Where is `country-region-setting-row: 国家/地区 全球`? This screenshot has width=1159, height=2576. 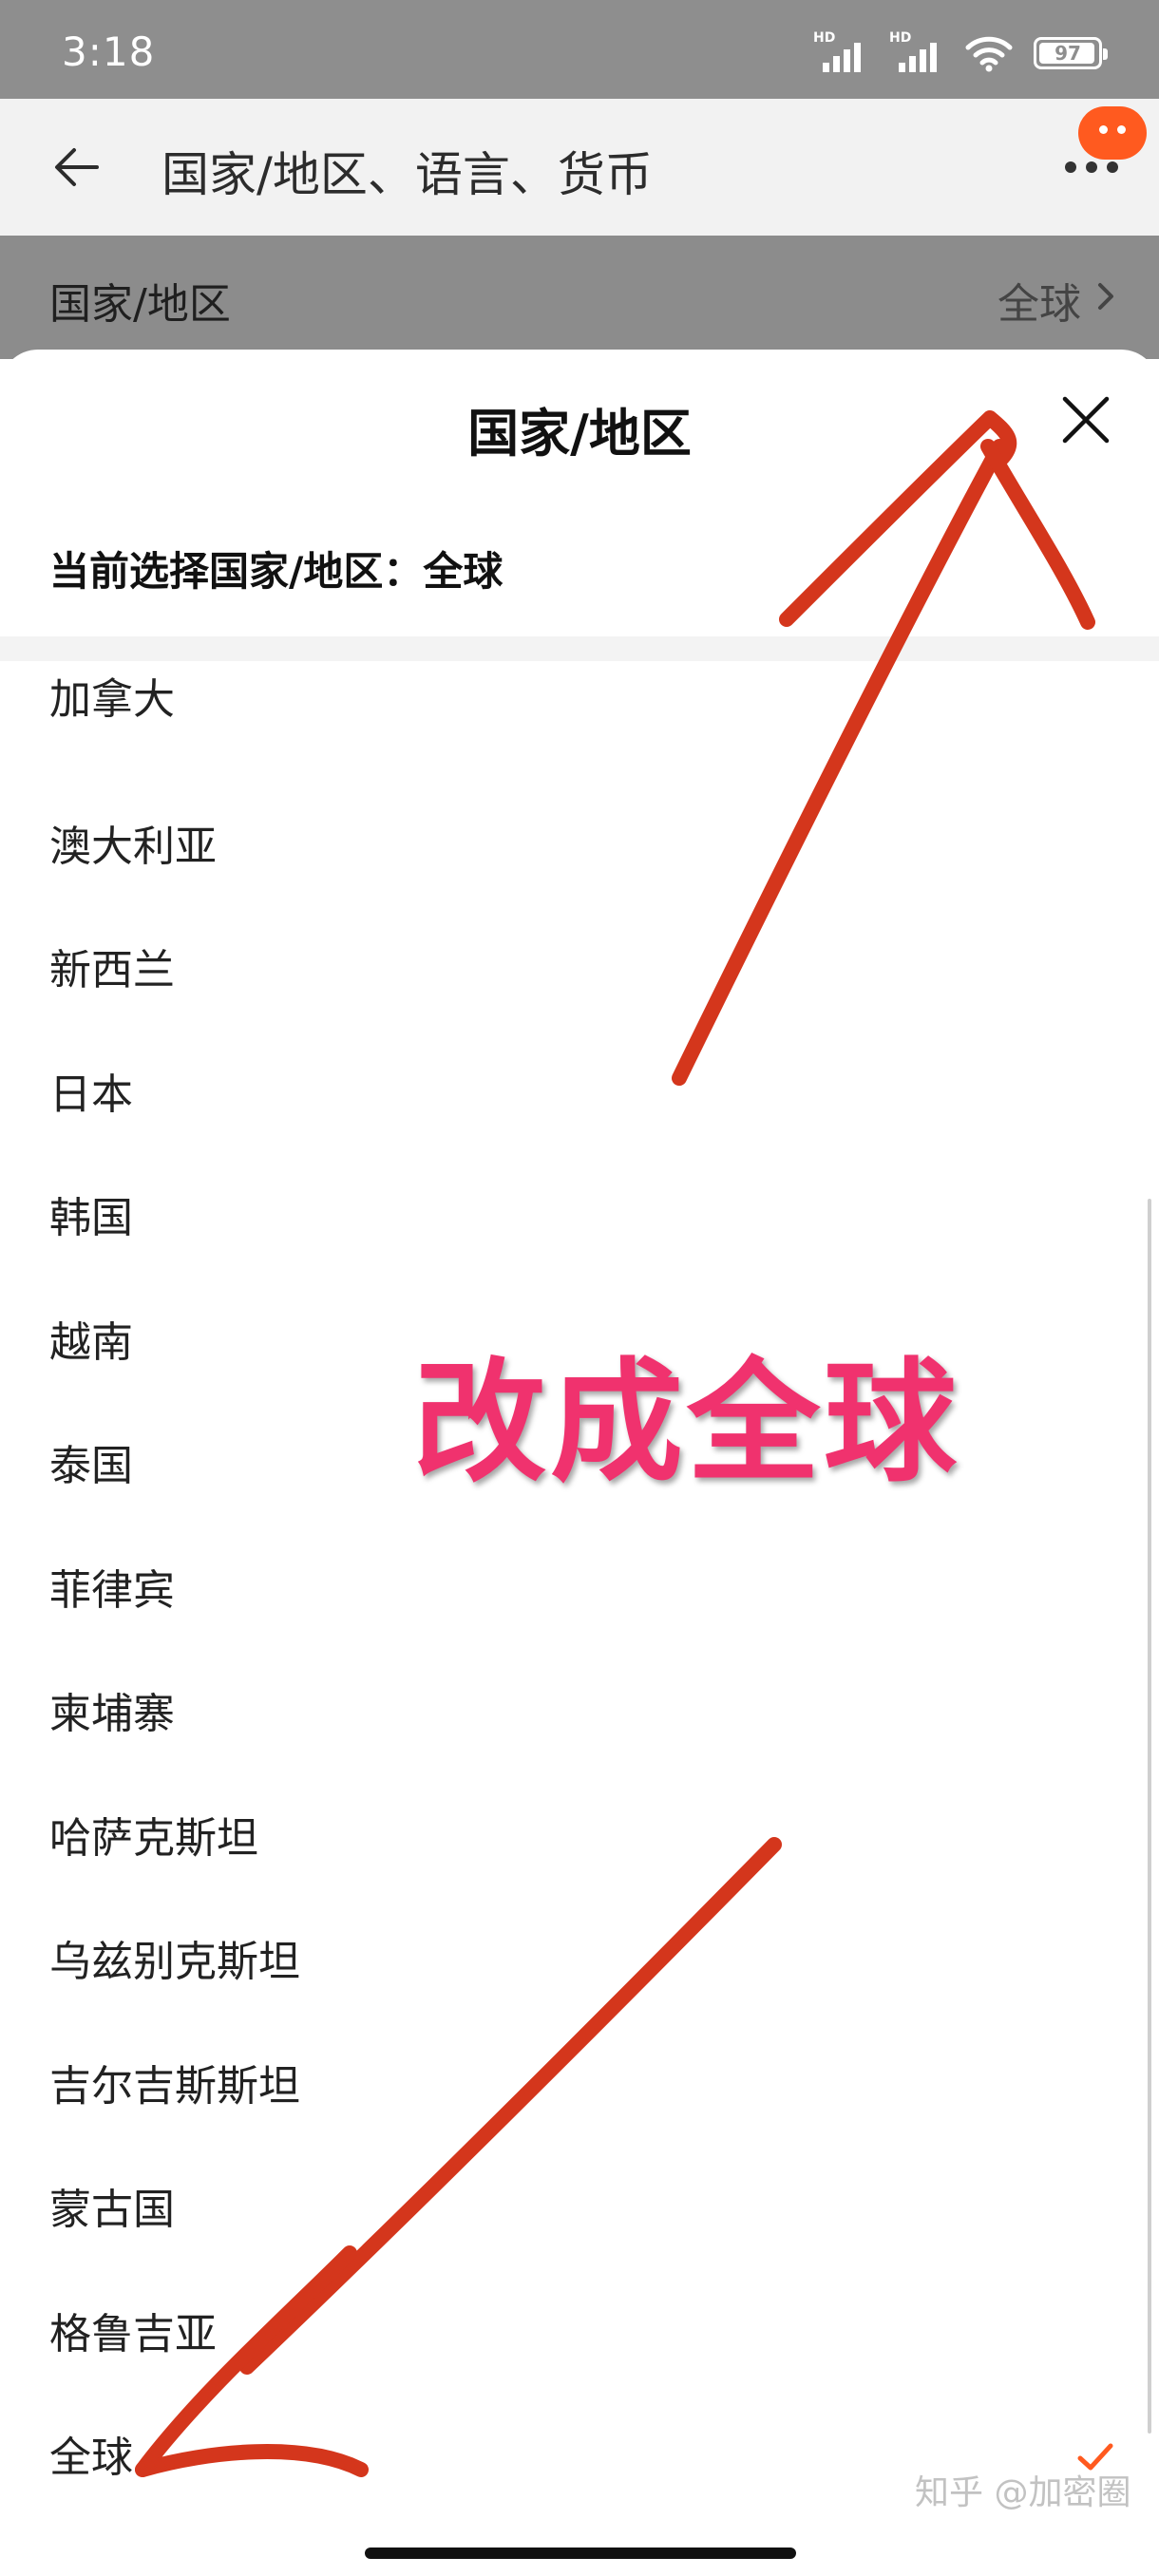
country-region-setting-row: 国家/地区 全球 is located at coordinates (579, 297).